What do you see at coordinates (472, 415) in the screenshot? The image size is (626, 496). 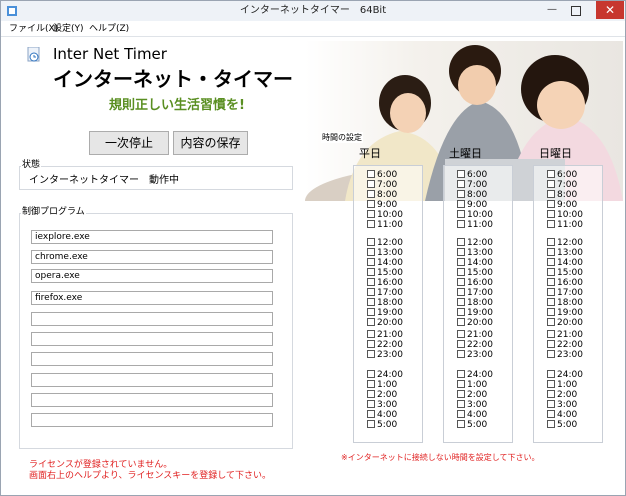 I see `hour-checkbox-saturday: 4:00` at bounding box center [472, 415].